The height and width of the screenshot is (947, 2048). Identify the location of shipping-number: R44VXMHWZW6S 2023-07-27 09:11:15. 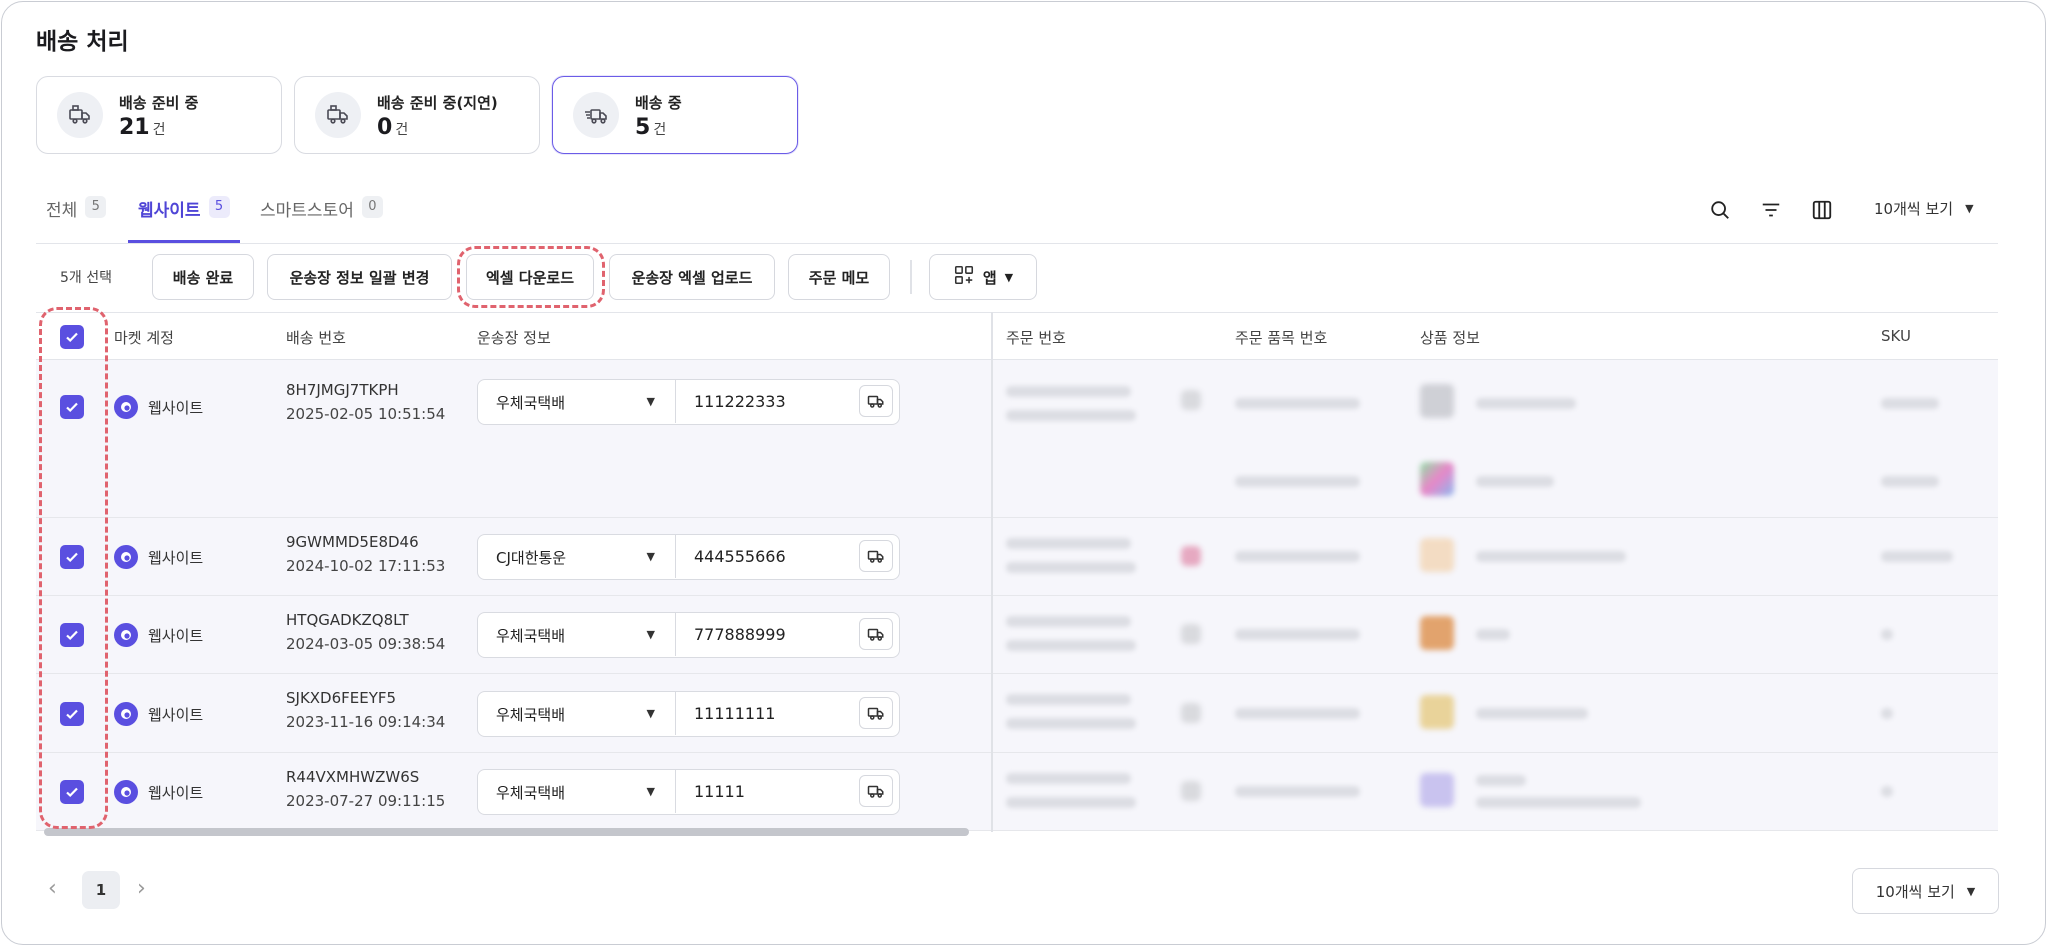
(366, 789).